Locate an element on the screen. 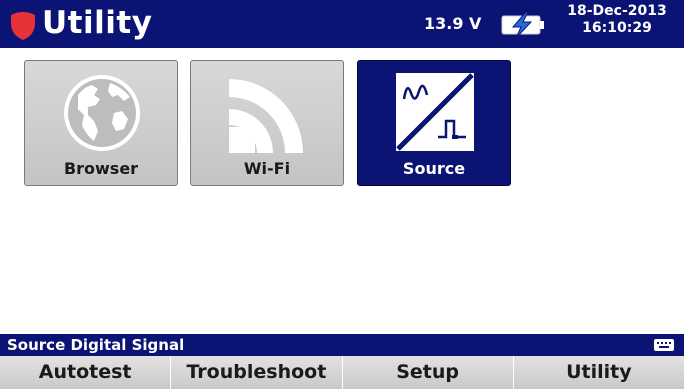  wifi-label: Wi-Fi is located at coordinates (267, 168).